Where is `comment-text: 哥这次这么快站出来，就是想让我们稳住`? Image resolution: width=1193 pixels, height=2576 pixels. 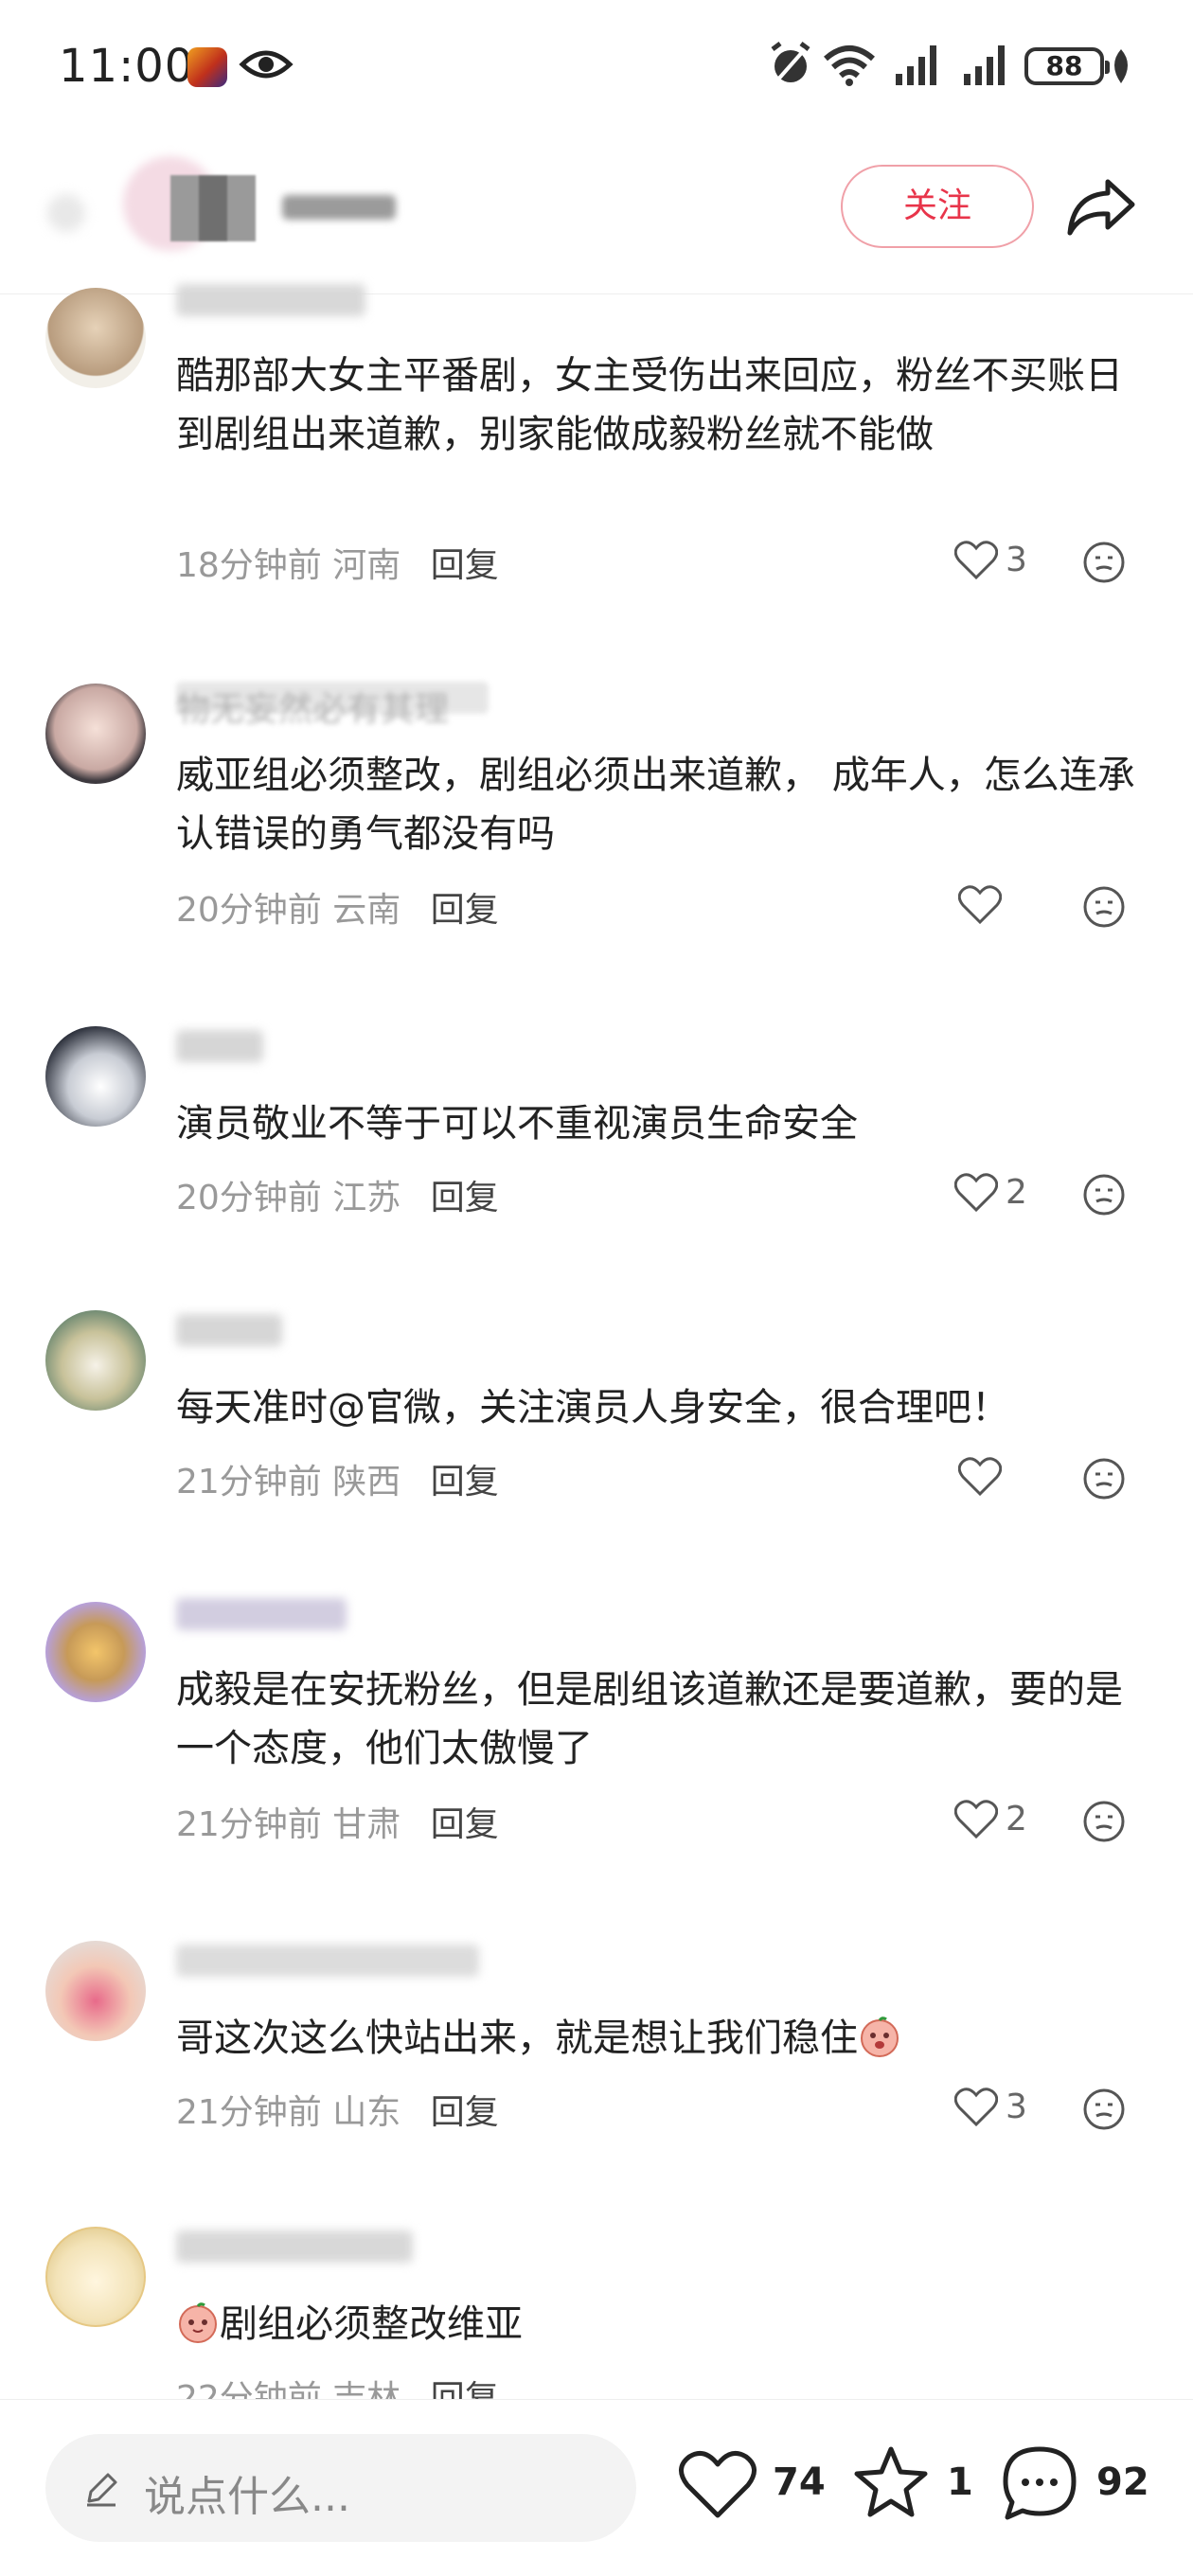 comment-text: 哥这次这么快站出来，就是想让我们稳住 is located at coordinates (659, 2039).